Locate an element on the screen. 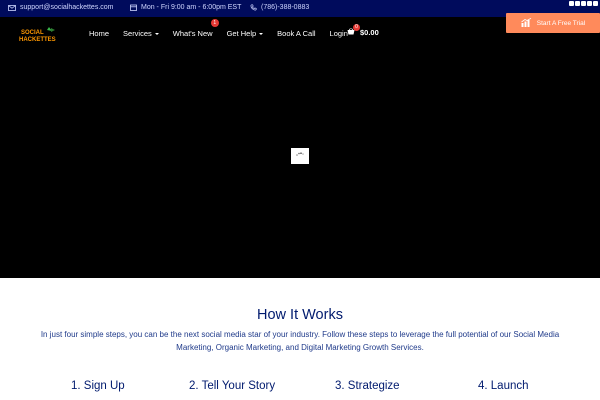 This screenshot has height=400, width=600. start-free-trial-button: Start A Free Trial is located at coordinates (553, 23).